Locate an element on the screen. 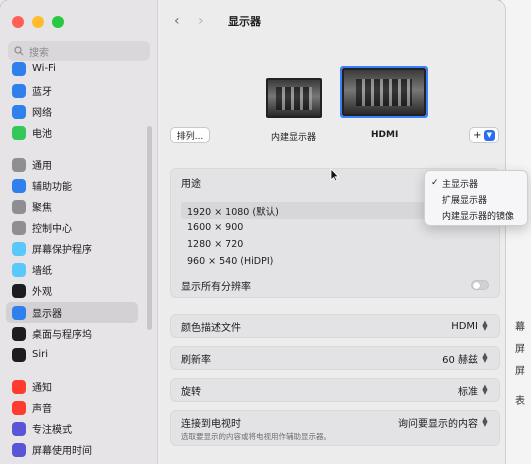 The image size is (531, 464). window-controls is located at coordinates (38, 22).